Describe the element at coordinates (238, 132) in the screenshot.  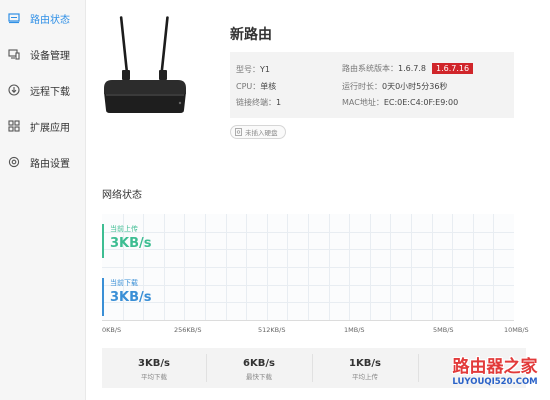
I see `disk-icon` at that location.